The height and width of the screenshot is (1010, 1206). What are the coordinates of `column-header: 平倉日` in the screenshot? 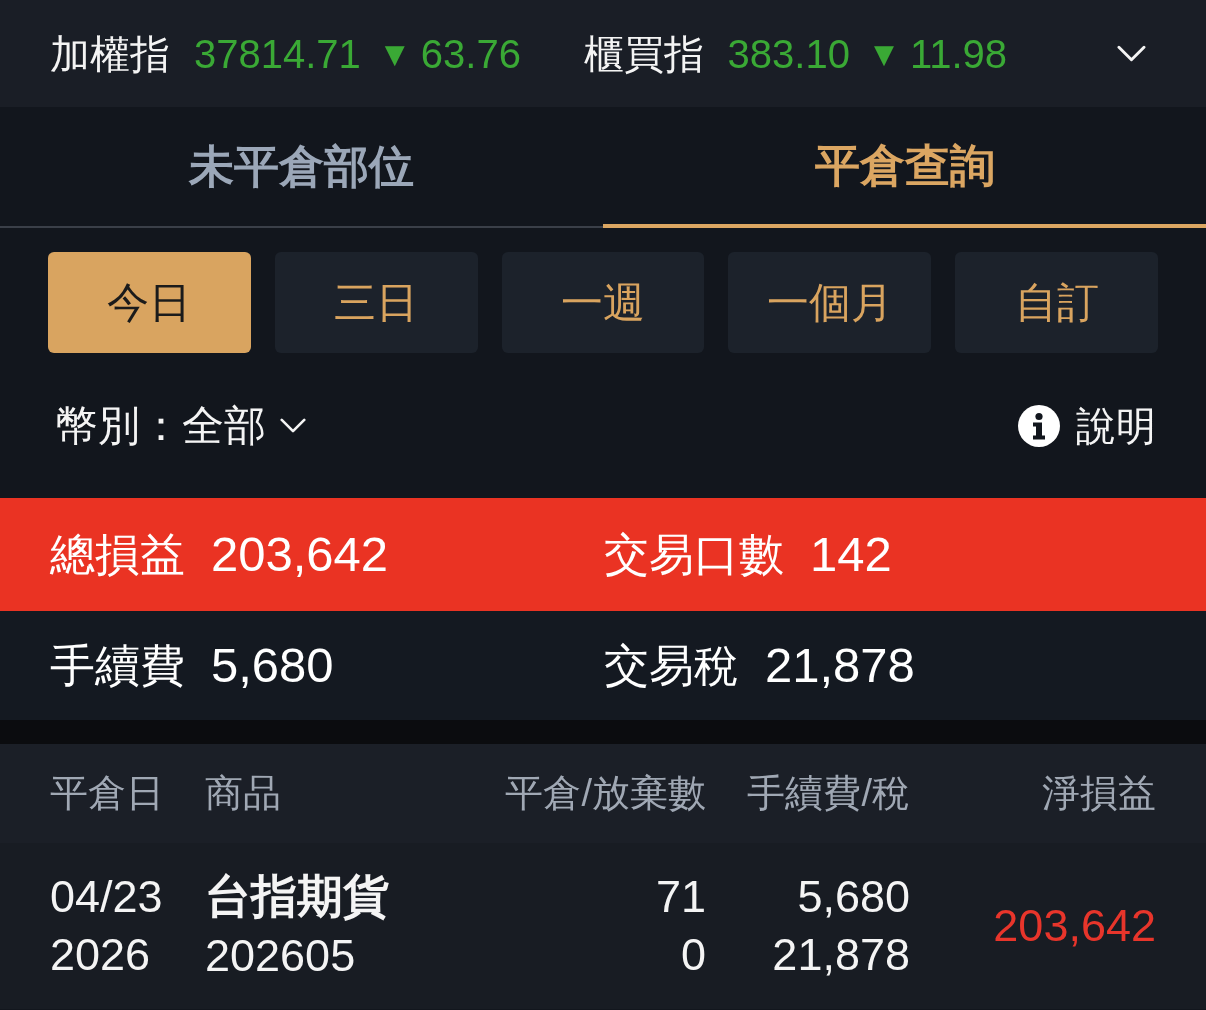 It's located at (107, 793).